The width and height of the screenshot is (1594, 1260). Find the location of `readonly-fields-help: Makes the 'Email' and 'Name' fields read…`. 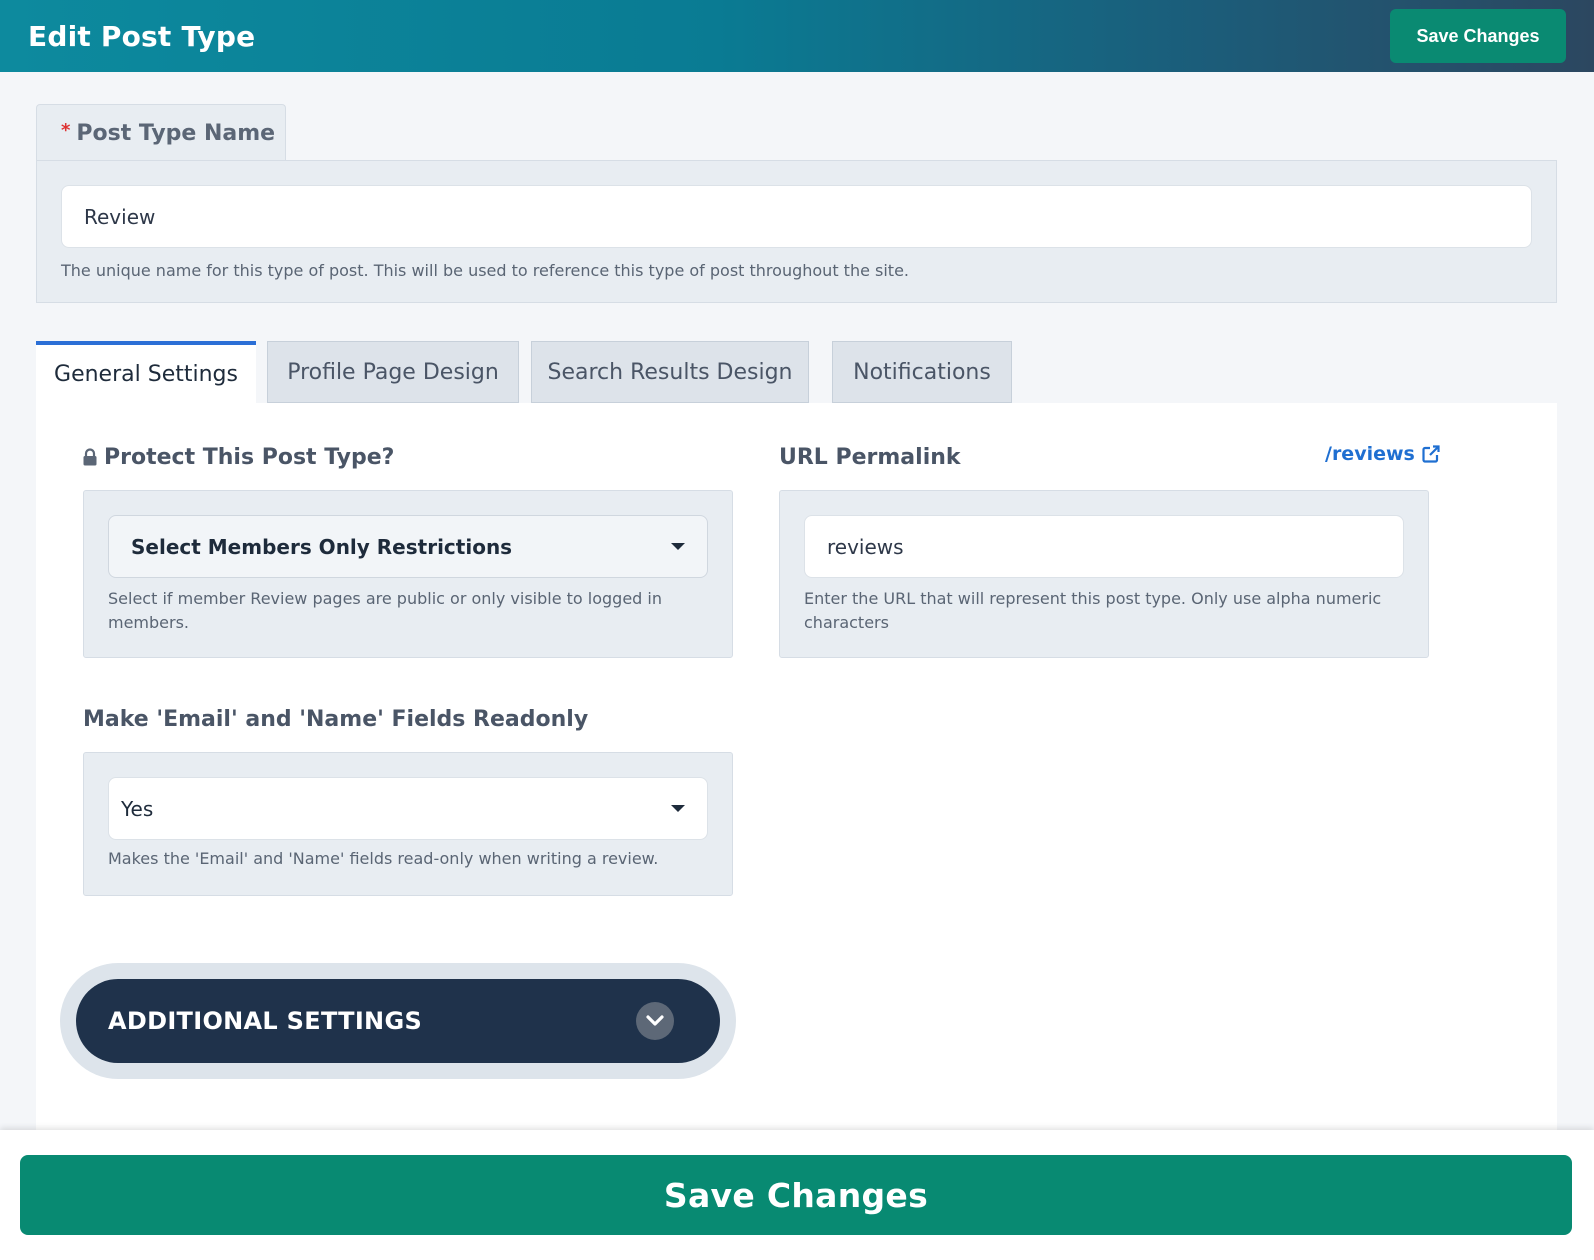

readonly-fields-help: Makes the 'Email' and 'Name' fields read… is located at coordinates (383, 858).